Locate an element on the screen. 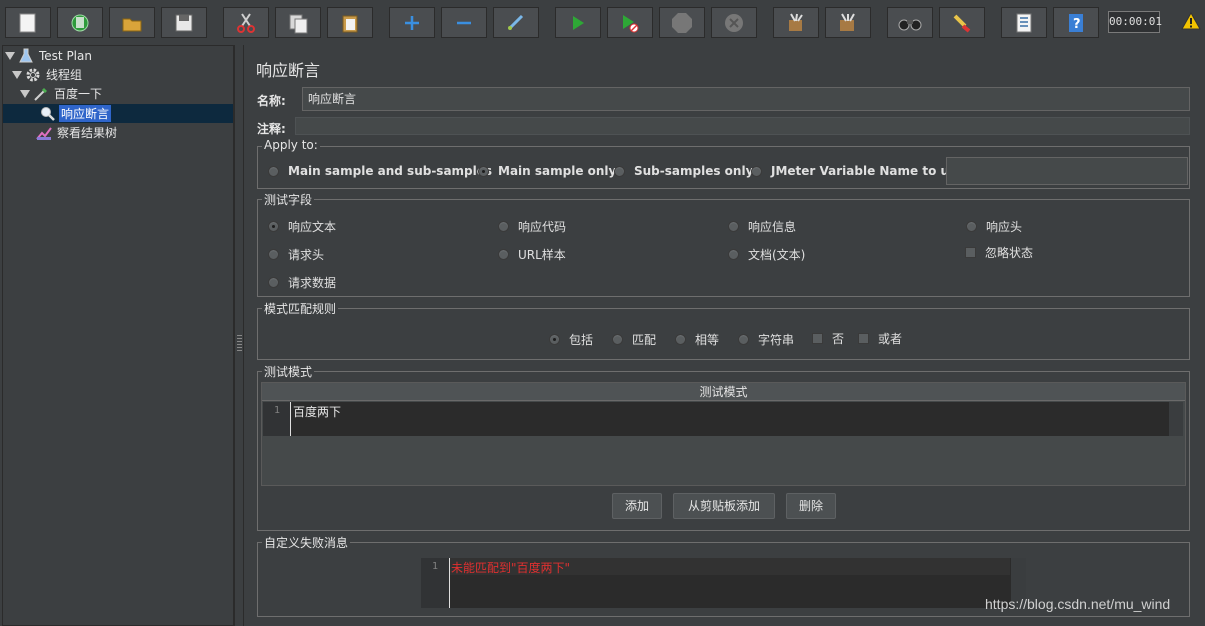  radio-equals: 相等 is located at coordinates (697, 339).